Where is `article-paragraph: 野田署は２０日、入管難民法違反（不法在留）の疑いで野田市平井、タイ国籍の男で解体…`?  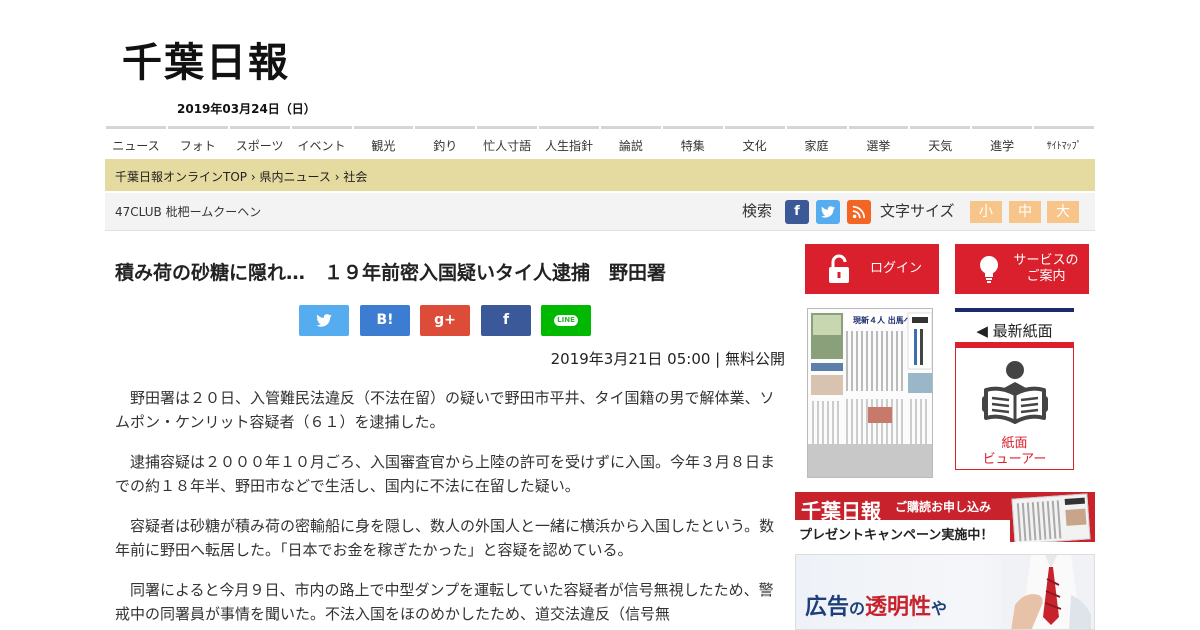
article-paragraph: 野田署は２０日、入管難民法違反（不法在留）の疑いで野田市平井、タイ国籍の男で解体… is located at coordinates (445, 410).